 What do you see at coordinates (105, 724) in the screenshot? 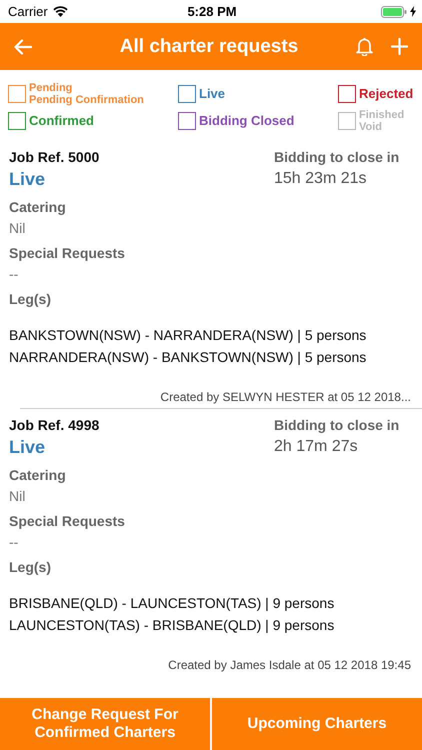
I see `bottom-action-button: Change Request For Confirmed Charters` at bounding box center [105, 724].